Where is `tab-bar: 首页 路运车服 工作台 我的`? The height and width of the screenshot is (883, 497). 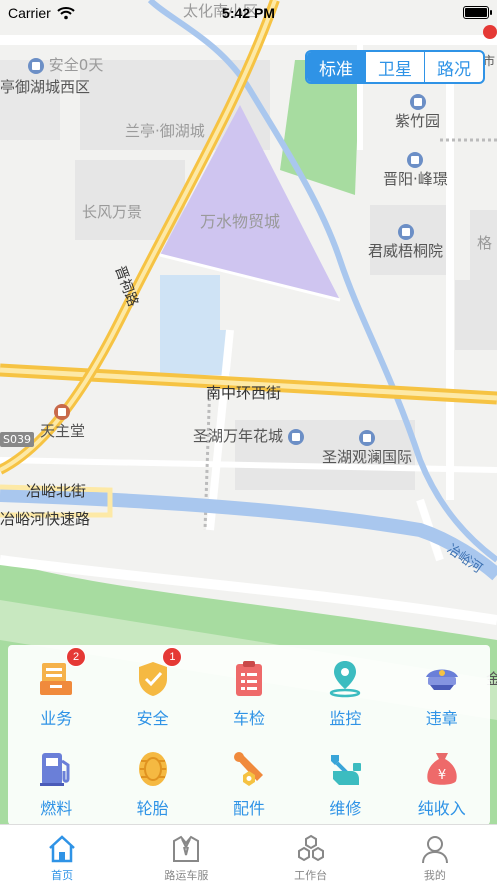 tab-bar: 首页 路运车服 工作台 我的 is located at coordinates (248, 853).